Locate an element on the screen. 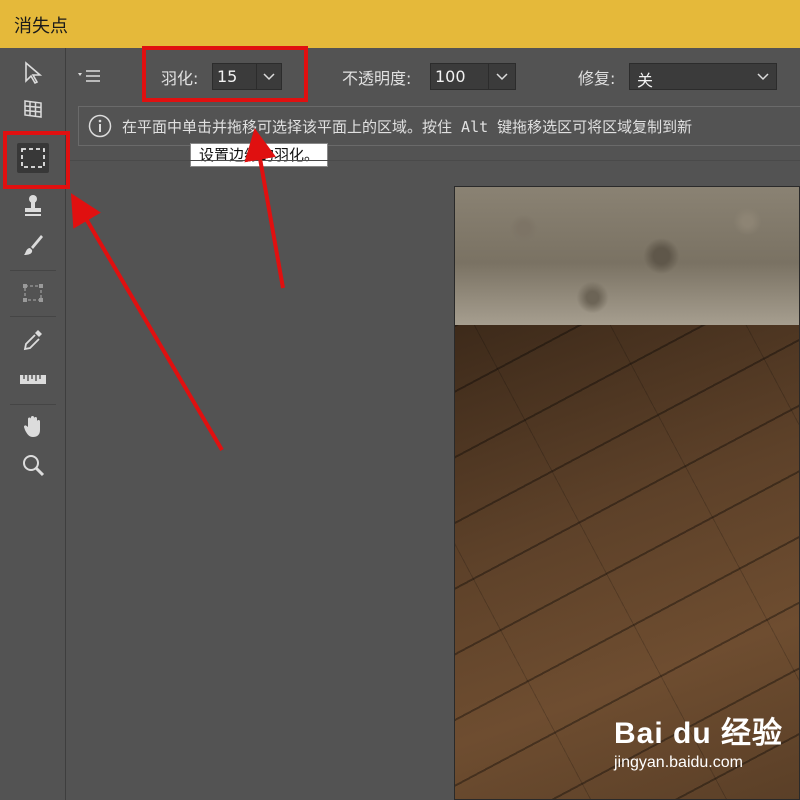 The width and height of the screenshot is (800, 800). annotation-arrows is located at coordinates (177, 290).